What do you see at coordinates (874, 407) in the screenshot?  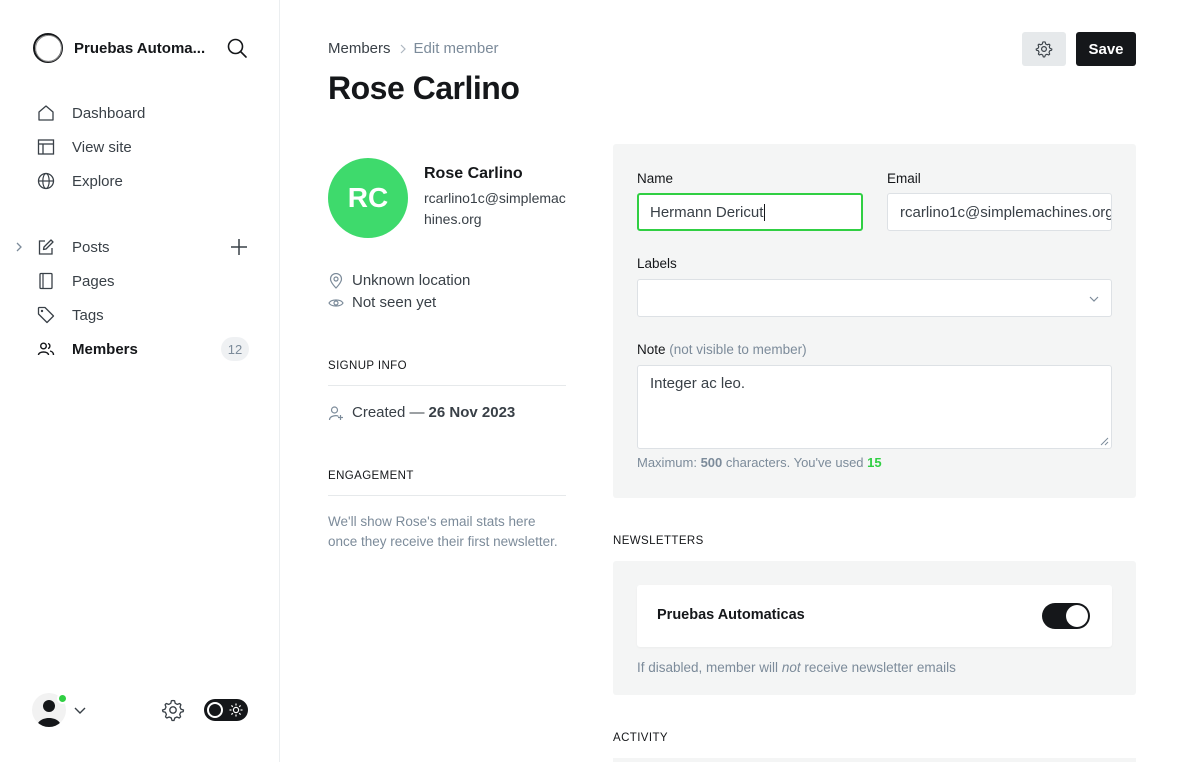 I see `note-textarea: Integer ac leo.` at bounding box center [874, 407].